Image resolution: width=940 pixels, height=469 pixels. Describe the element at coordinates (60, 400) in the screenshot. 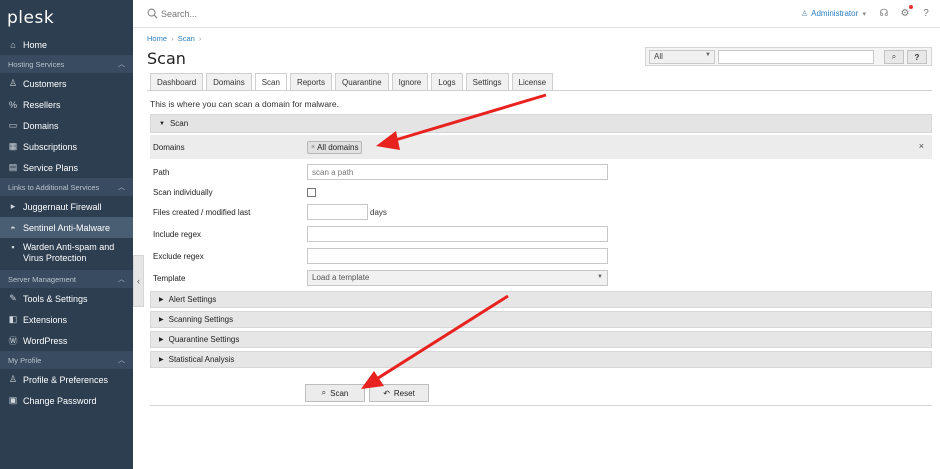

I see `sidebar-item-label: Change Password` at that location.